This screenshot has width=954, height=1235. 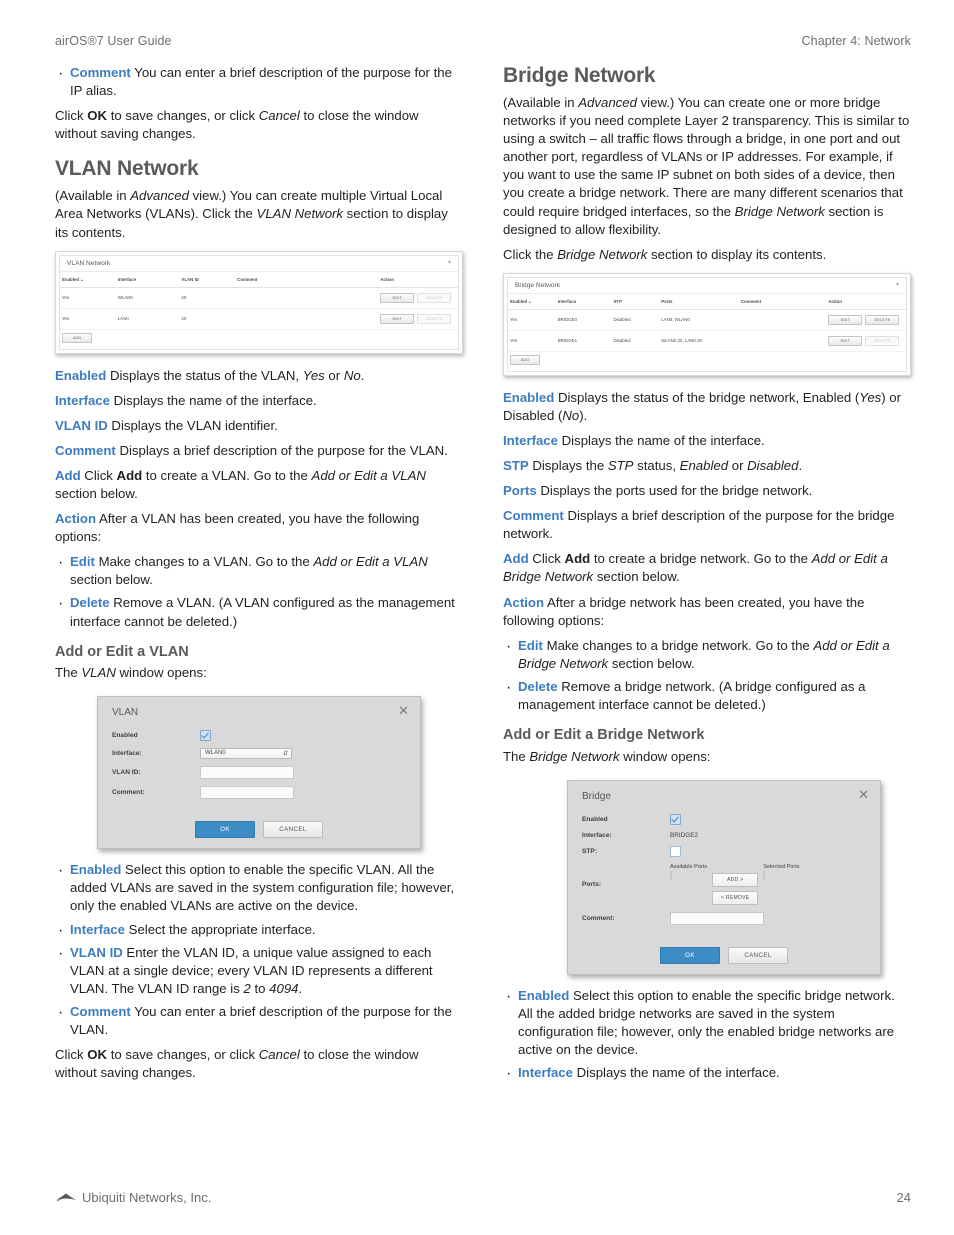 What do you see at coordinates (127, 754) in the screenshot?
I see `field-label: Interface:` at bounding box center [127, 754].